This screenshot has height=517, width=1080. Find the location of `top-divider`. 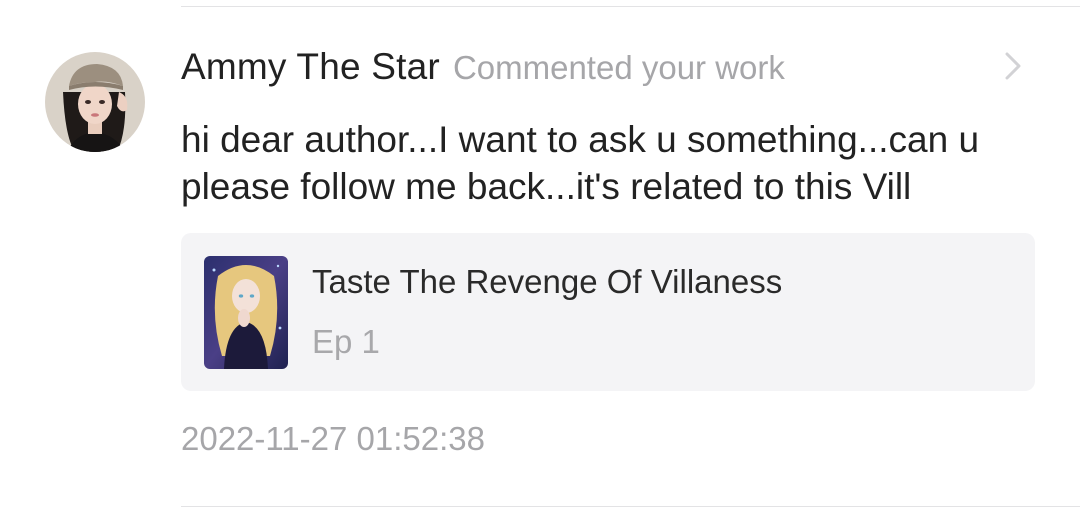

top-divider is located at coordinates (630, 6).